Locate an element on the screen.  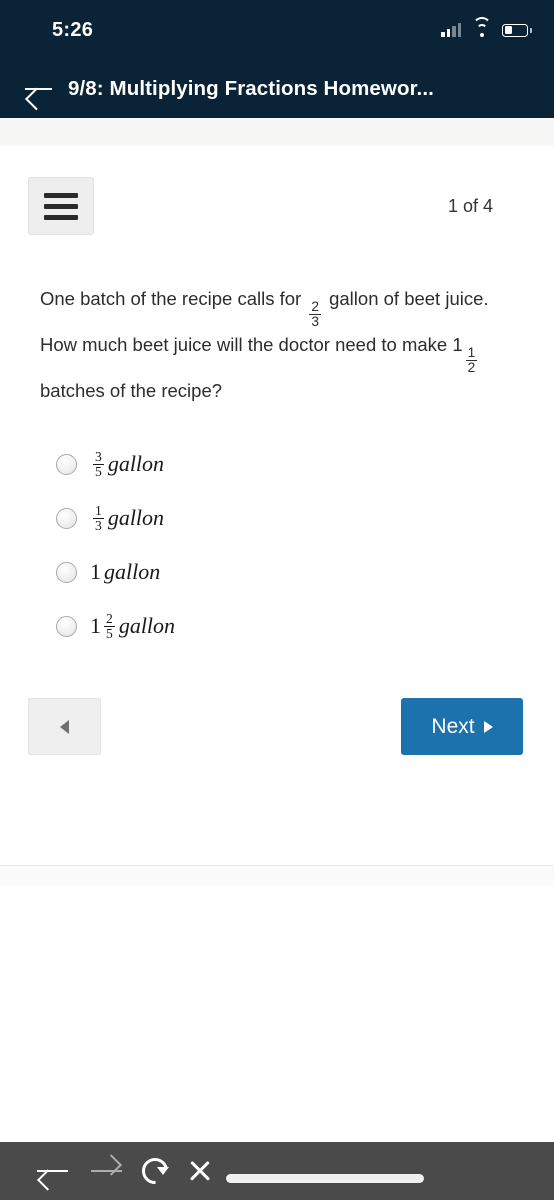
option-label: 1 3 gallon is located at coordinates (127, 517).